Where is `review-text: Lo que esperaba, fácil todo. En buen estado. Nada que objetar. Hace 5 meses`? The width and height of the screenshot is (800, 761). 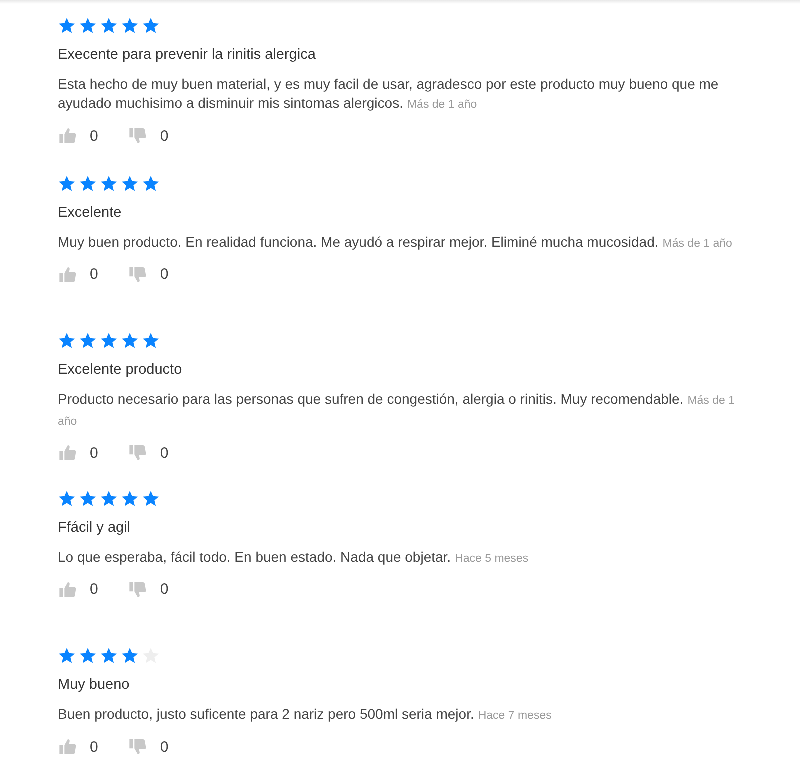 review-text: Lo que esperaba, fácil todo. En buen estado. Nada que objetar. Hace 5 meses is located at coordinates (294, 557).